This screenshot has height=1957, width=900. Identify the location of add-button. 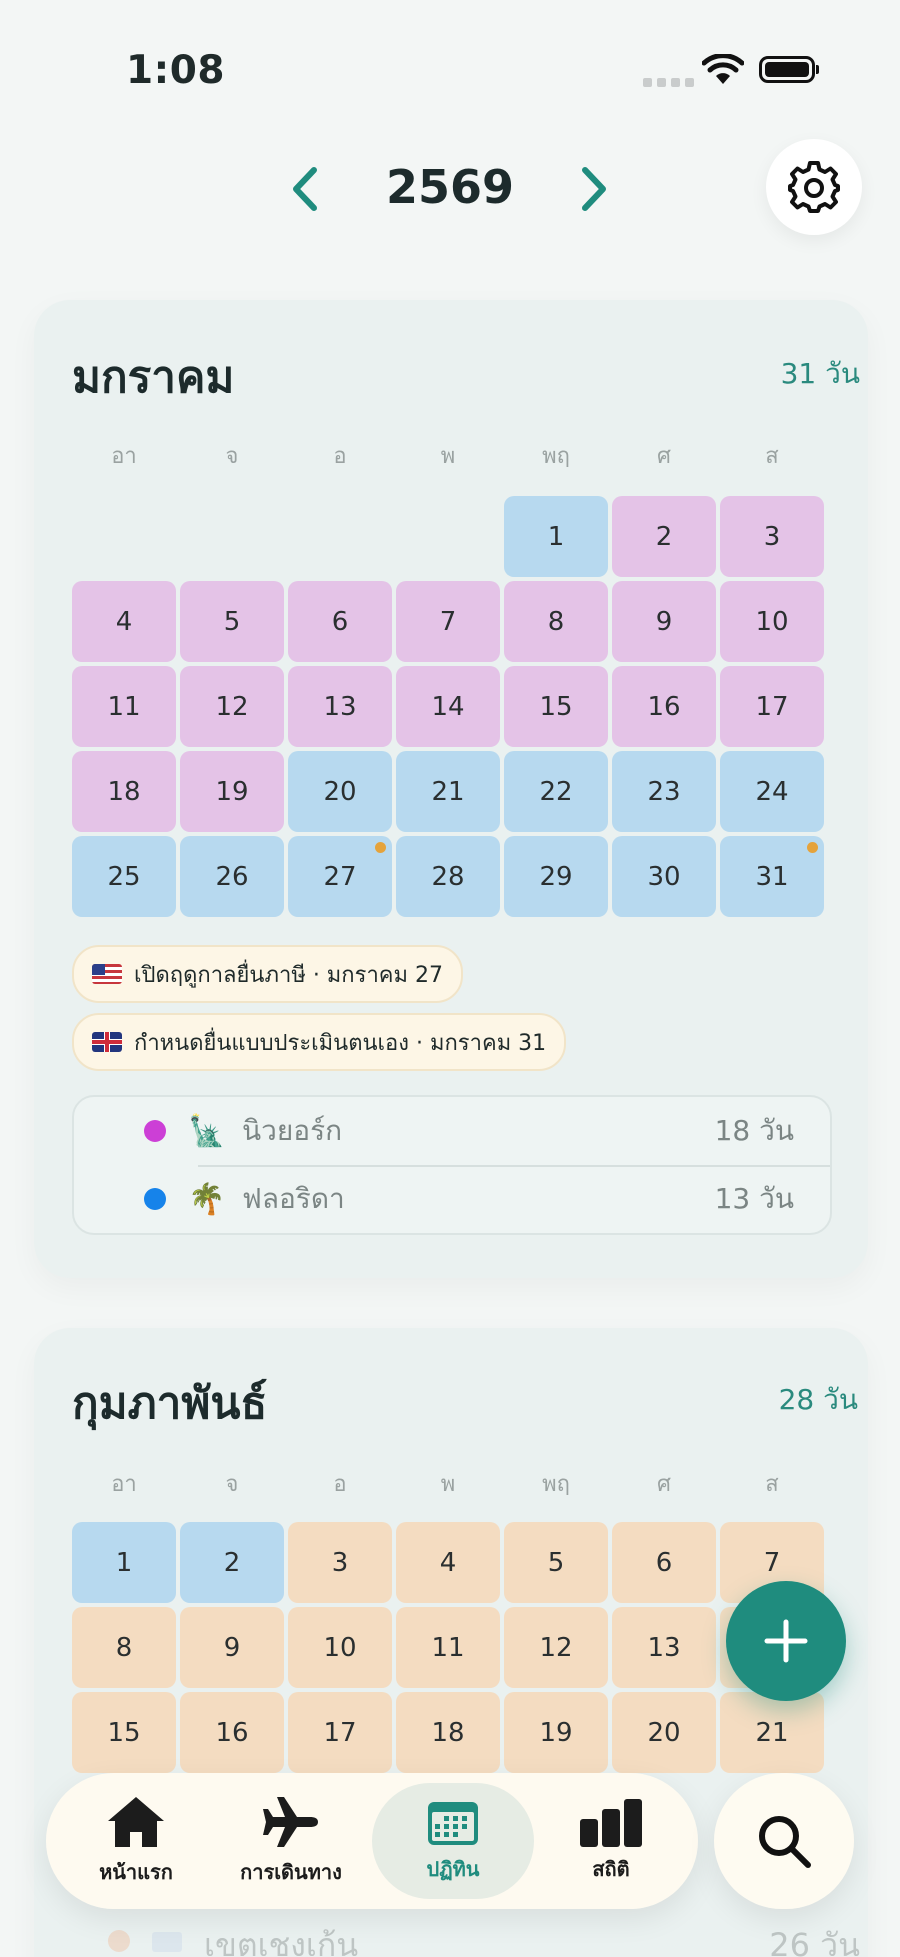
(786, 1641).